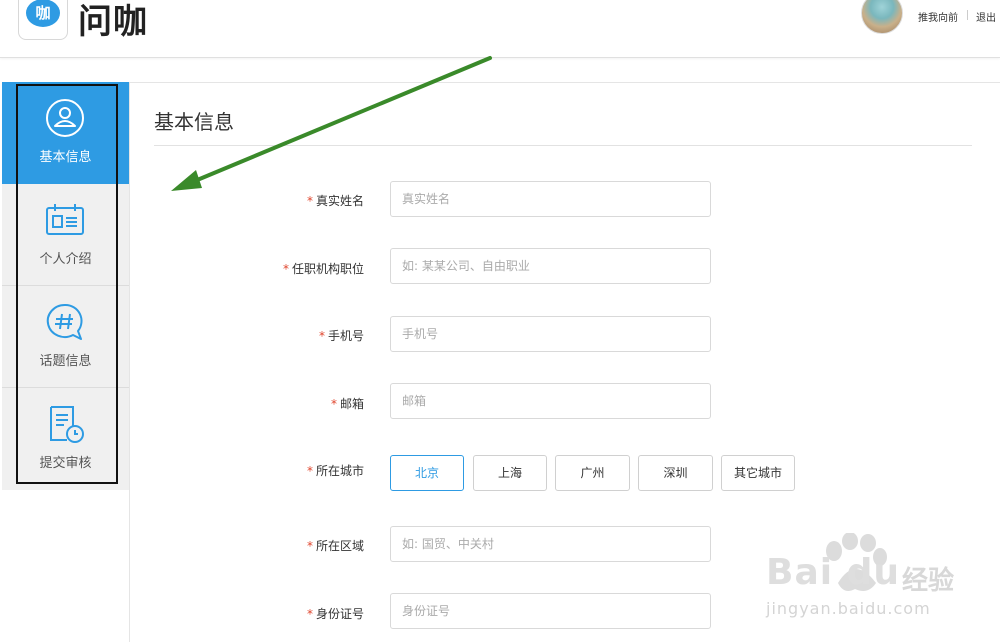 The height and width of the screenshot is (642, 1000). I want to click on id-number-label-text: 身份证号, so click(339, 614).